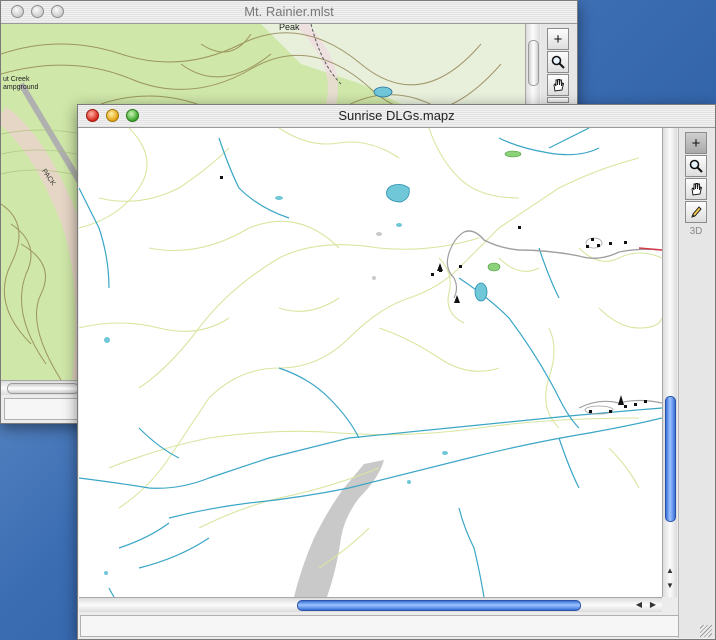 The image size is (716, 640). What do you see at coordinates (16, 79) in the screenshot?
I see `topo-label-creek: ut Creek` at bounding box center [16, 79].